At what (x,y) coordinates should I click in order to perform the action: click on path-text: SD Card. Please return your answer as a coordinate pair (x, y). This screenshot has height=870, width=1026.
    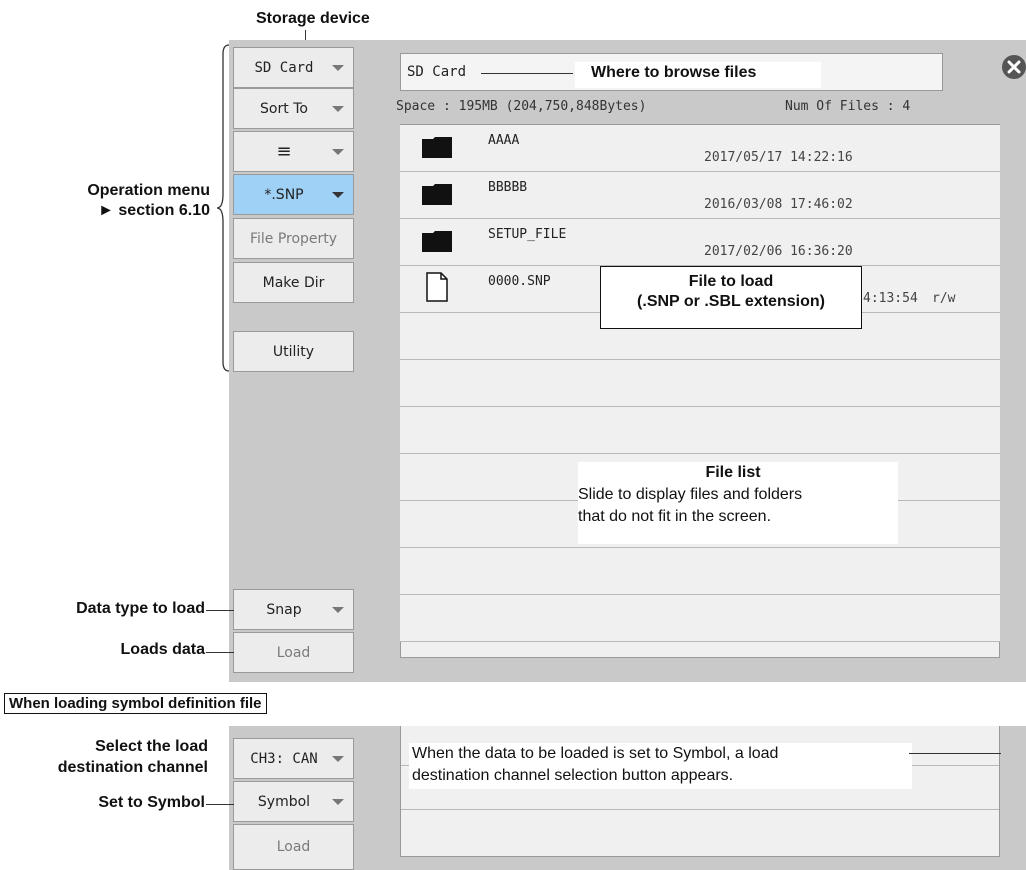
    Looking at the image, I should click on (437, 72).